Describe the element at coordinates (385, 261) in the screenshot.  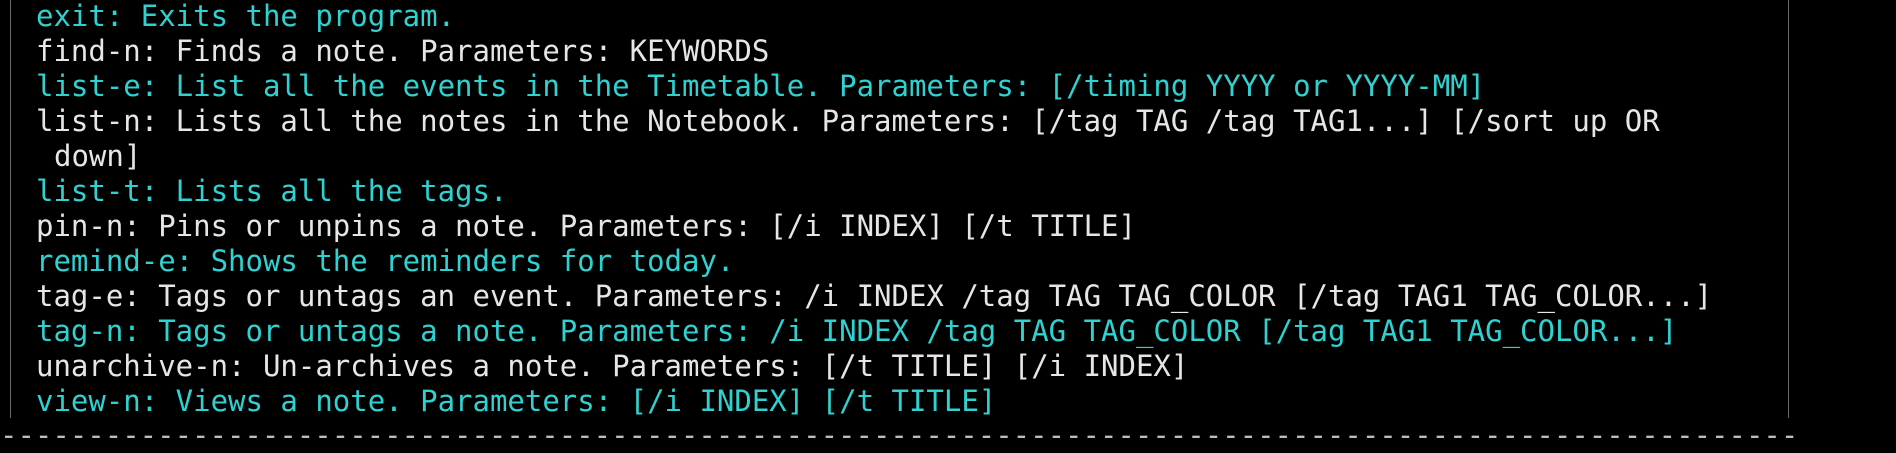
I see `output-line-remind-e: remind-e: Shows the reminders for today.` at that location.